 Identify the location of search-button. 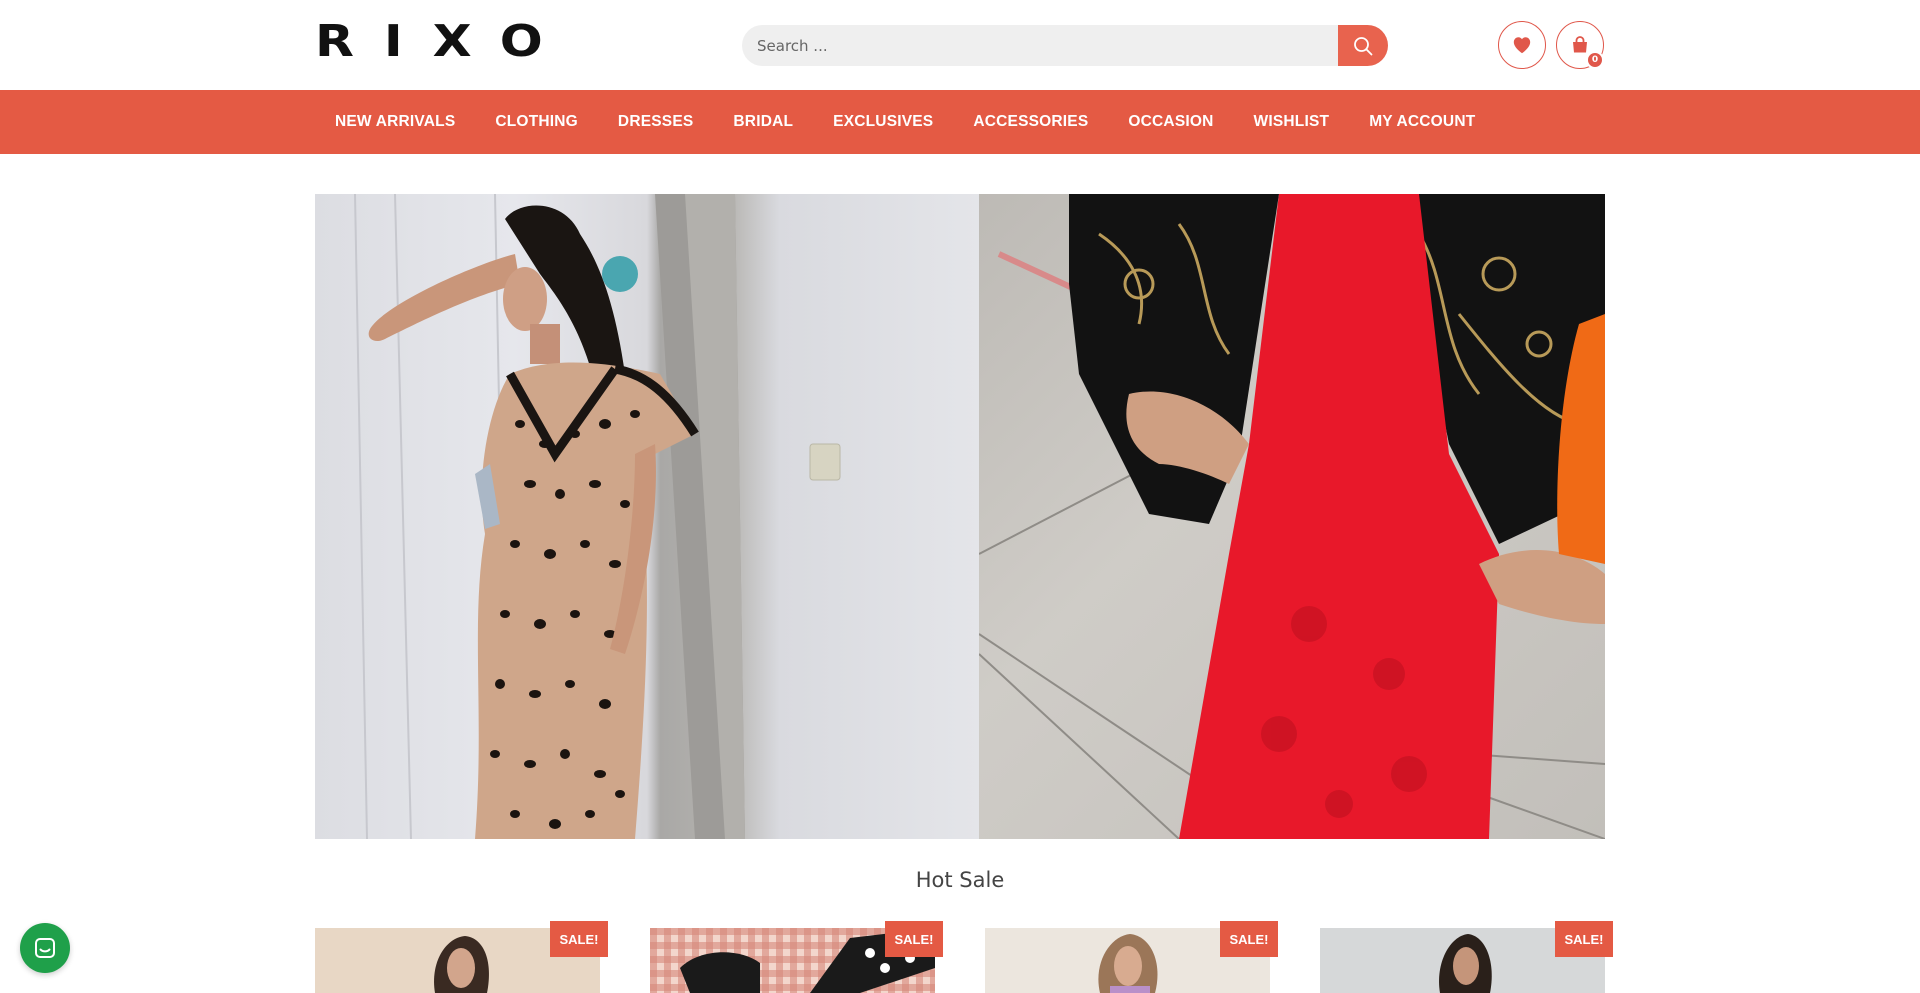
(1363, 45).